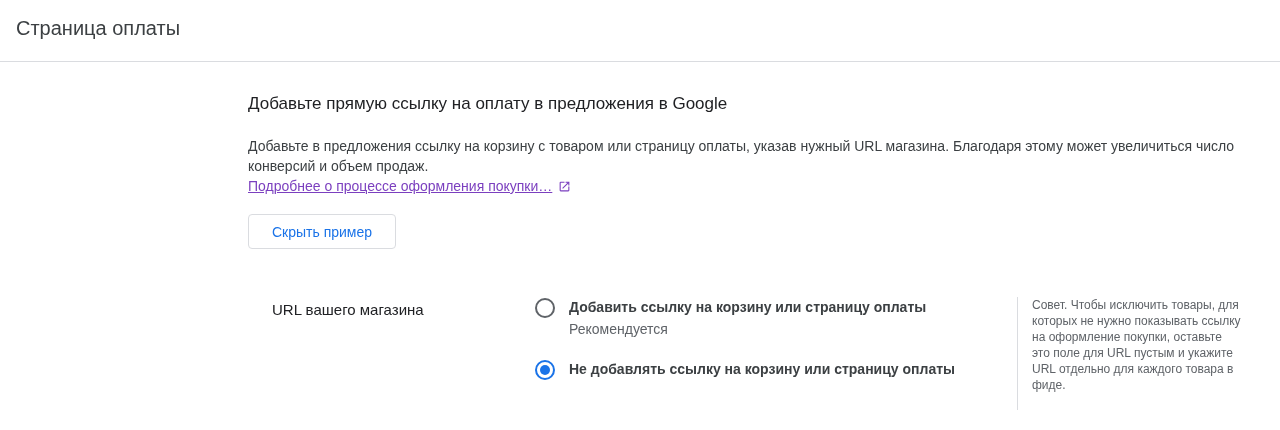 This screenshot has width=1280, height=430. What do you see at coordinates (619, 329) in the screenshot?
I see `option-hint: Рекомендуется` at bounding box center [619, 329].